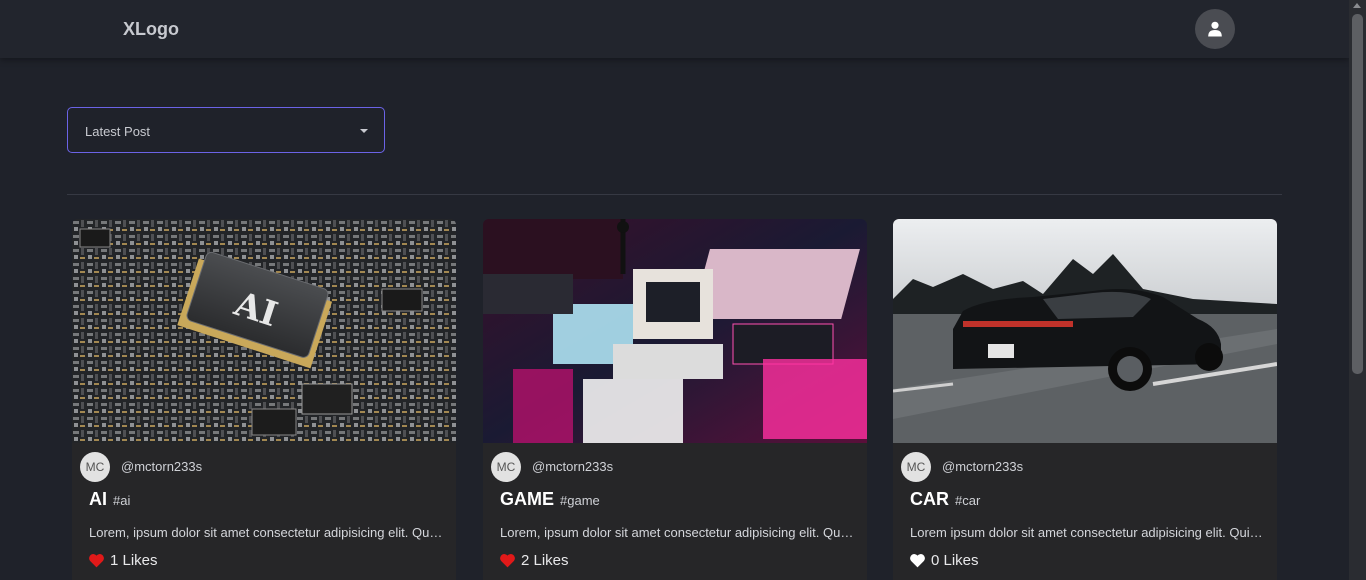  Describe the element at coordinates (151, 29) in the screenshot. I see `logo: XLogo` at that location.